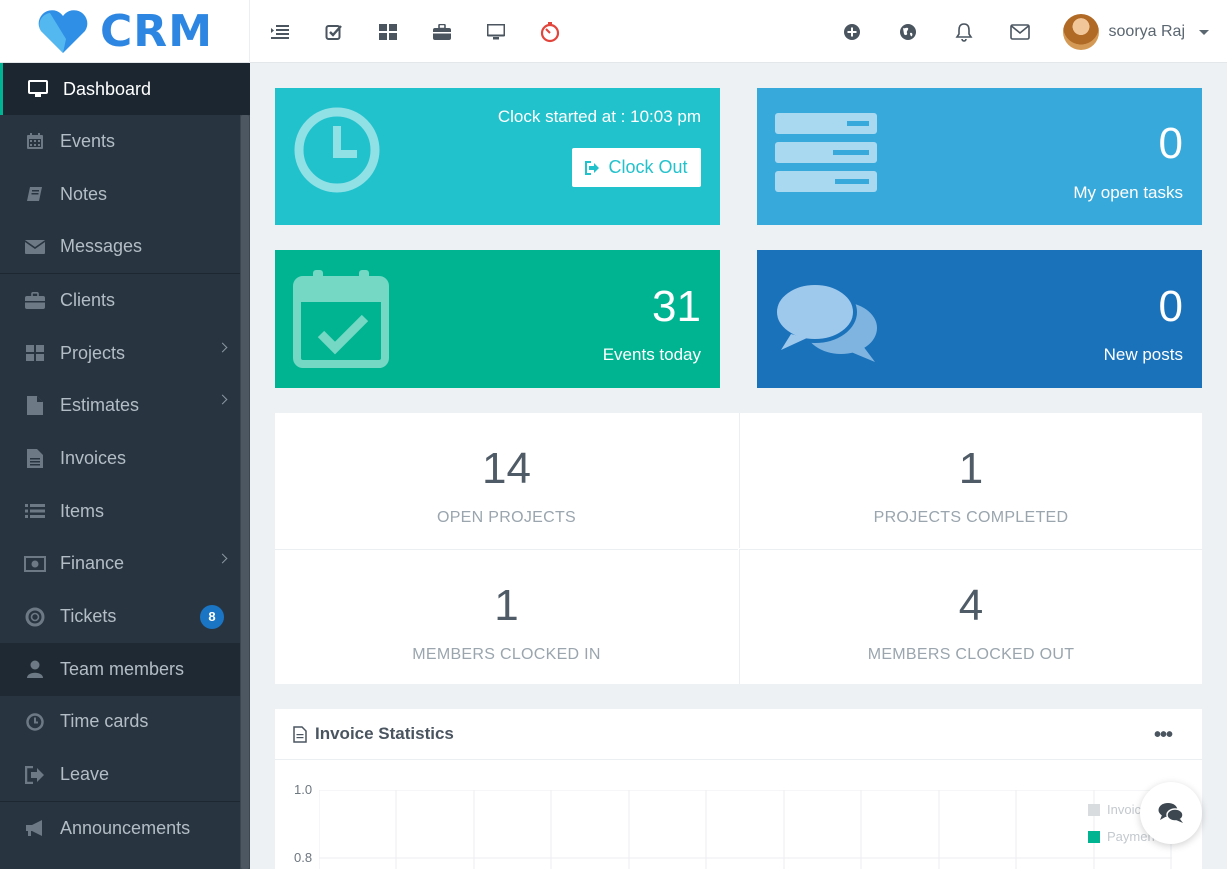 The image size is (1227, 869). I want to click on y-tick-label: 1.0, so click(303, 789).